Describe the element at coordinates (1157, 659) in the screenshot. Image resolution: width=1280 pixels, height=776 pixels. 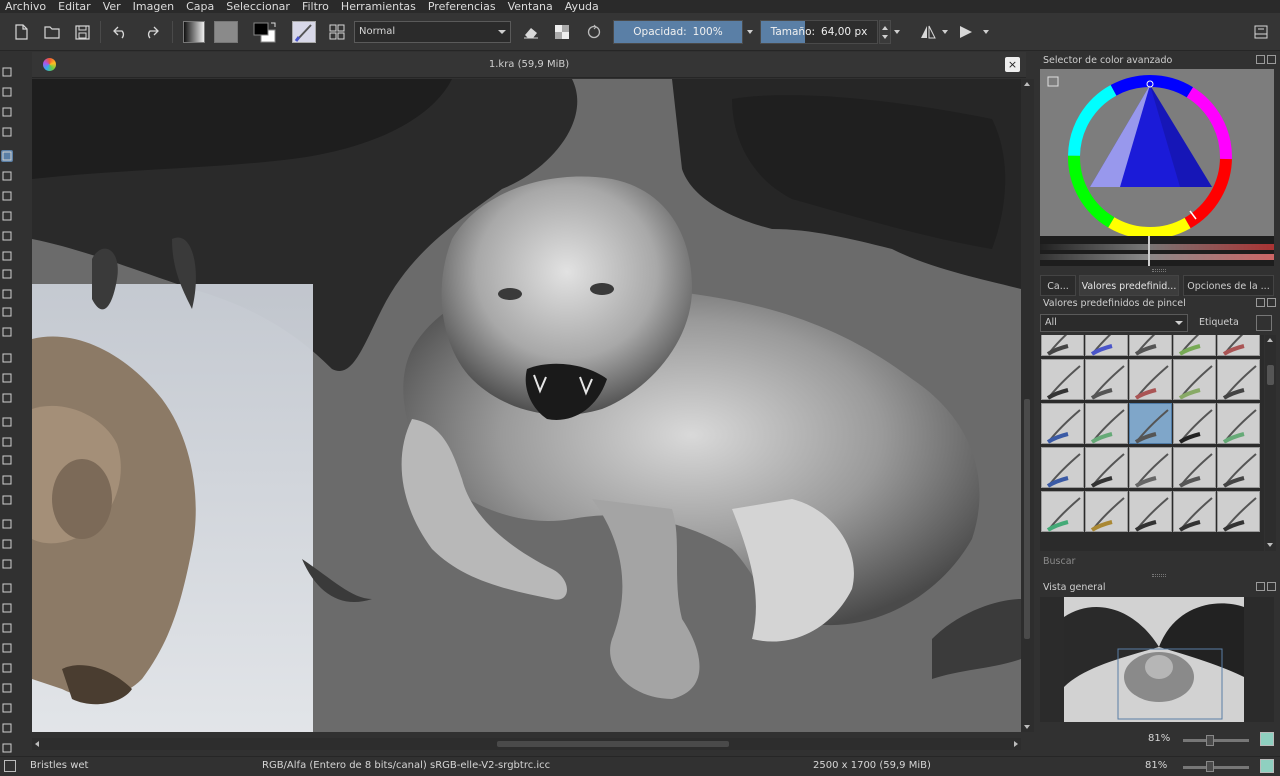
I see `overview-thumbnail` at that location.